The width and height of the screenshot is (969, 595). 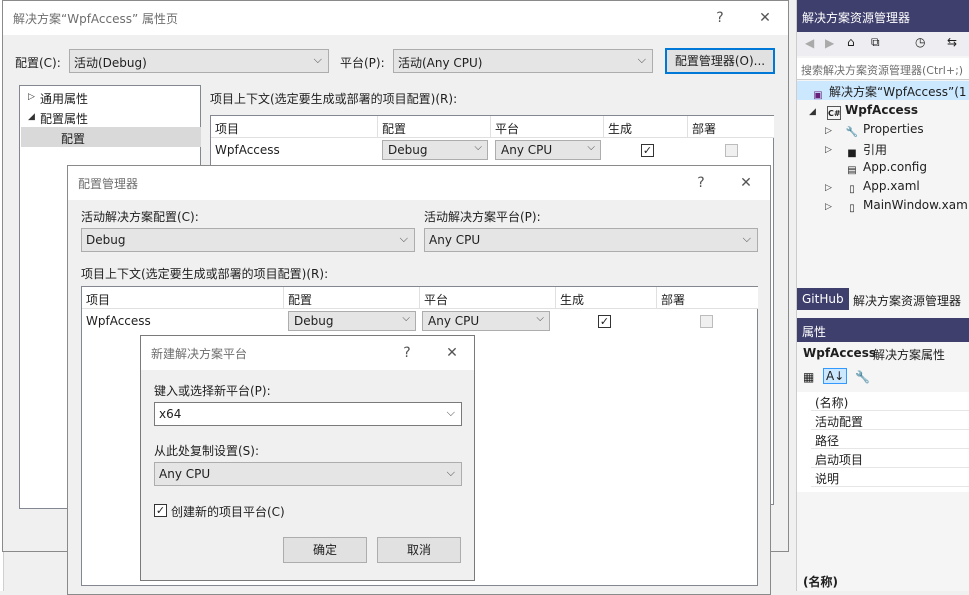 I want to click on column-header-project: 项目, so click(x=294, y=127).